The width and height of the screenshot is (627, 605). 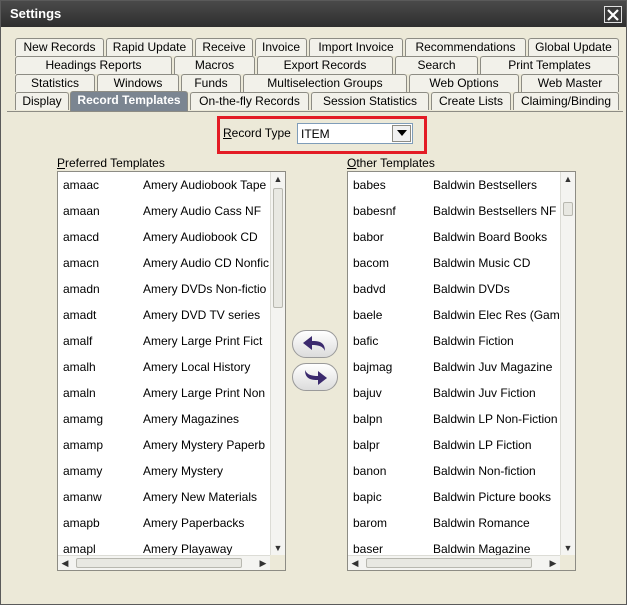 I want to click on list-item: amadt Amery DVD TV series, so click(x=164, y=315).